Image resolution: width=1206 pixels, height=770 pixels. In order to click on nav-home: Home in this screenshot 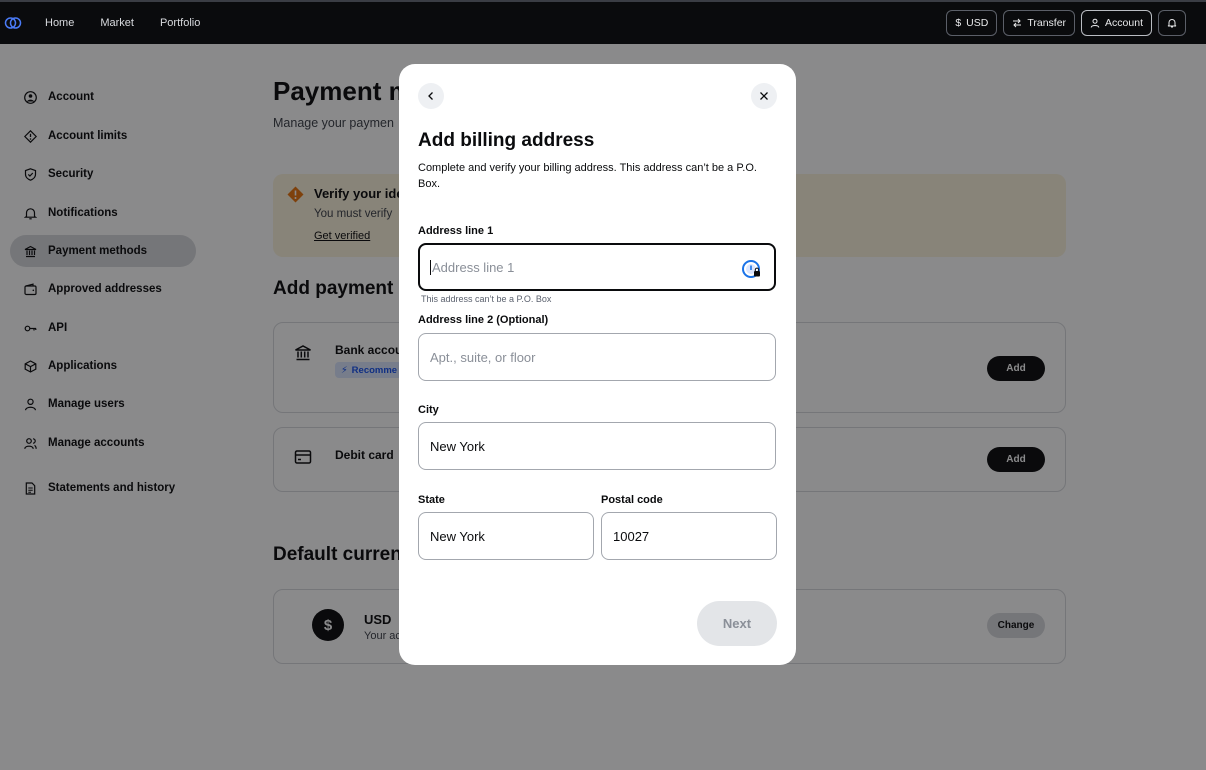, I will do `click(59, 23)`.